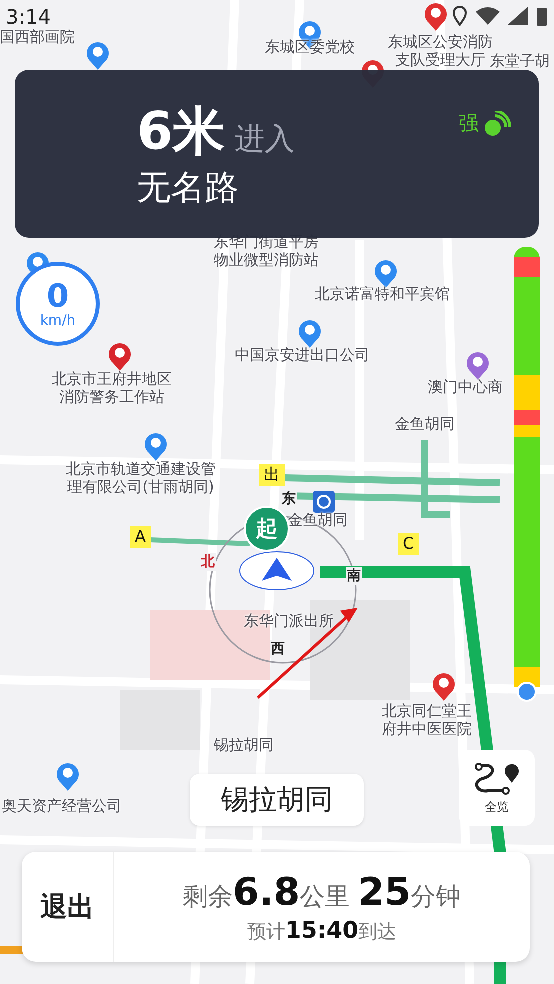  I want to click on speed-unit: km/h, so click(58, 321).